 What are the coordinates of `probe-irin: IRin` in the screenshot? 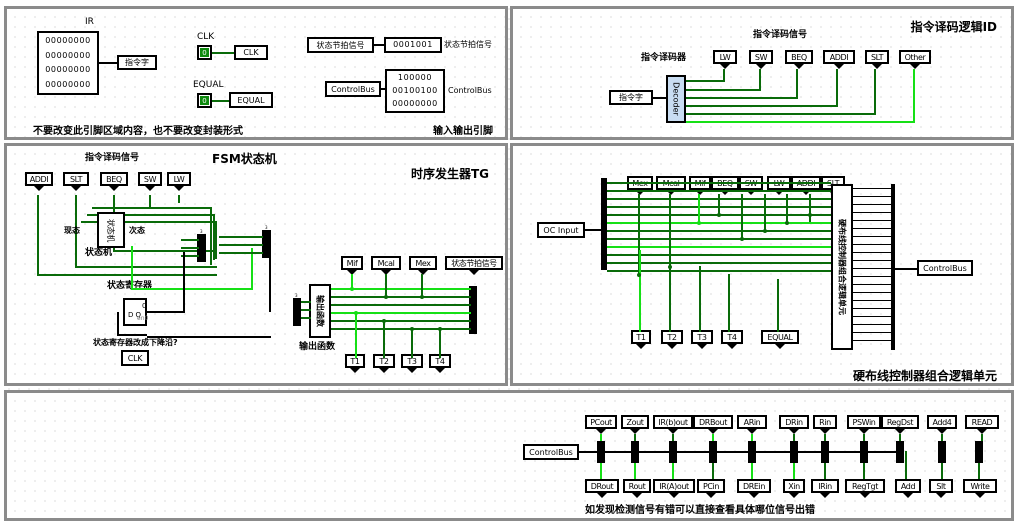 It's located at (825, 488).